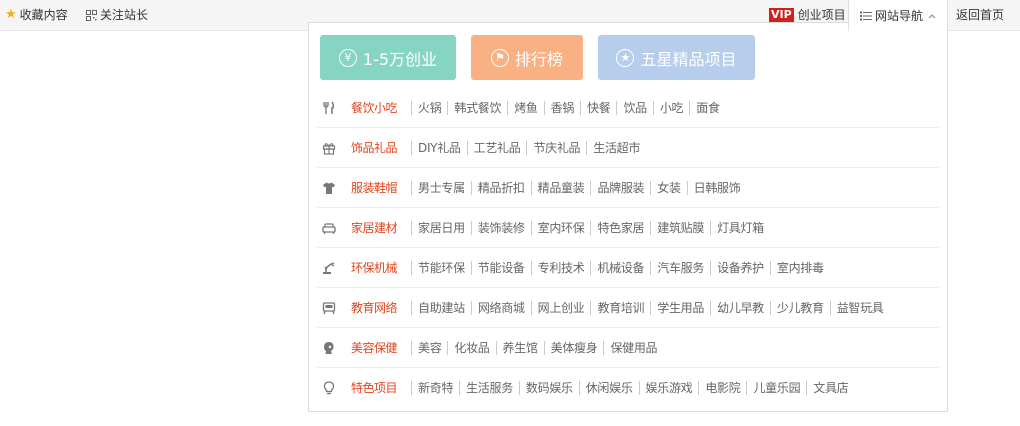 This screenshot has width=1020, height=426. Describe the element at coordinates (496, 147) in the screenshot. I see `category-link: 工艺礼品` at that location.